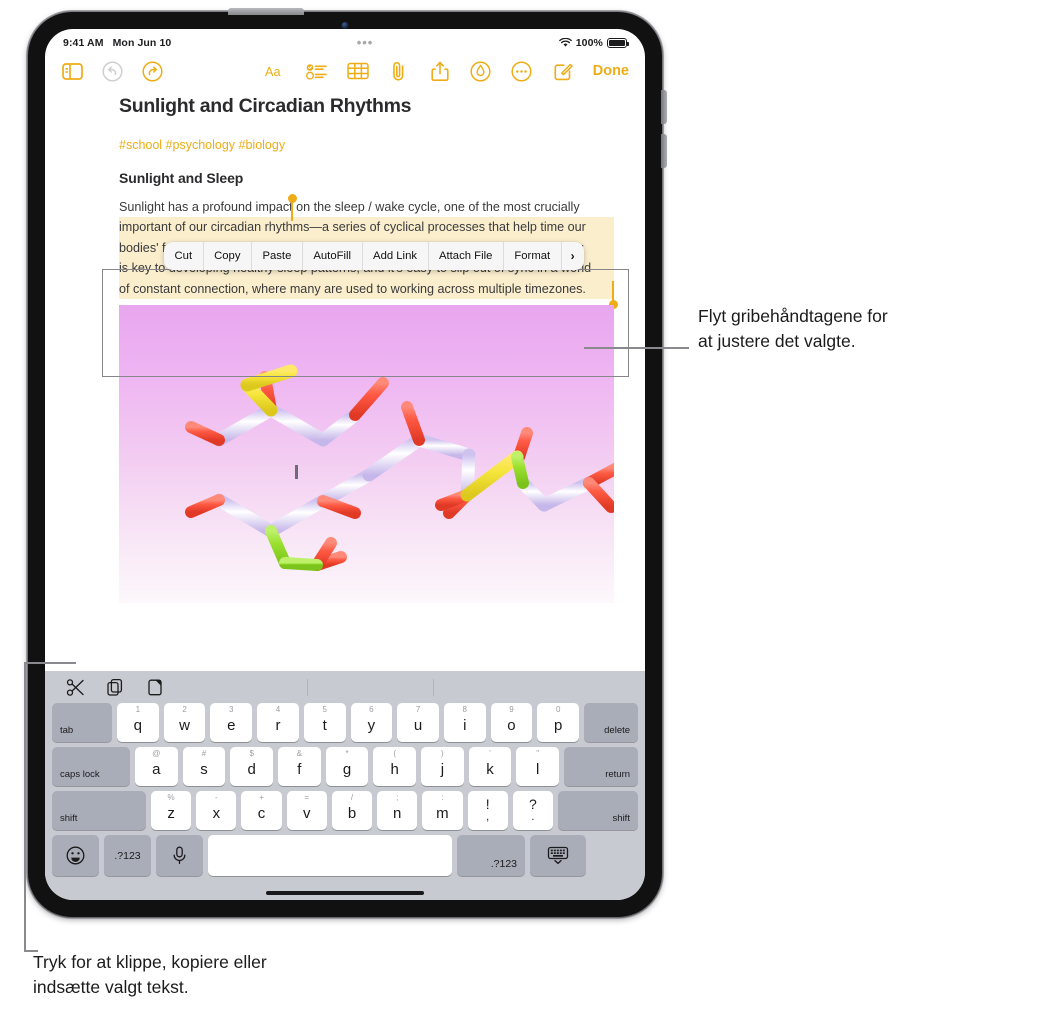  Describe the element at coordinates (184, 256) in the screenshot. I see `context-menu-item-cut: Cut` at that location.